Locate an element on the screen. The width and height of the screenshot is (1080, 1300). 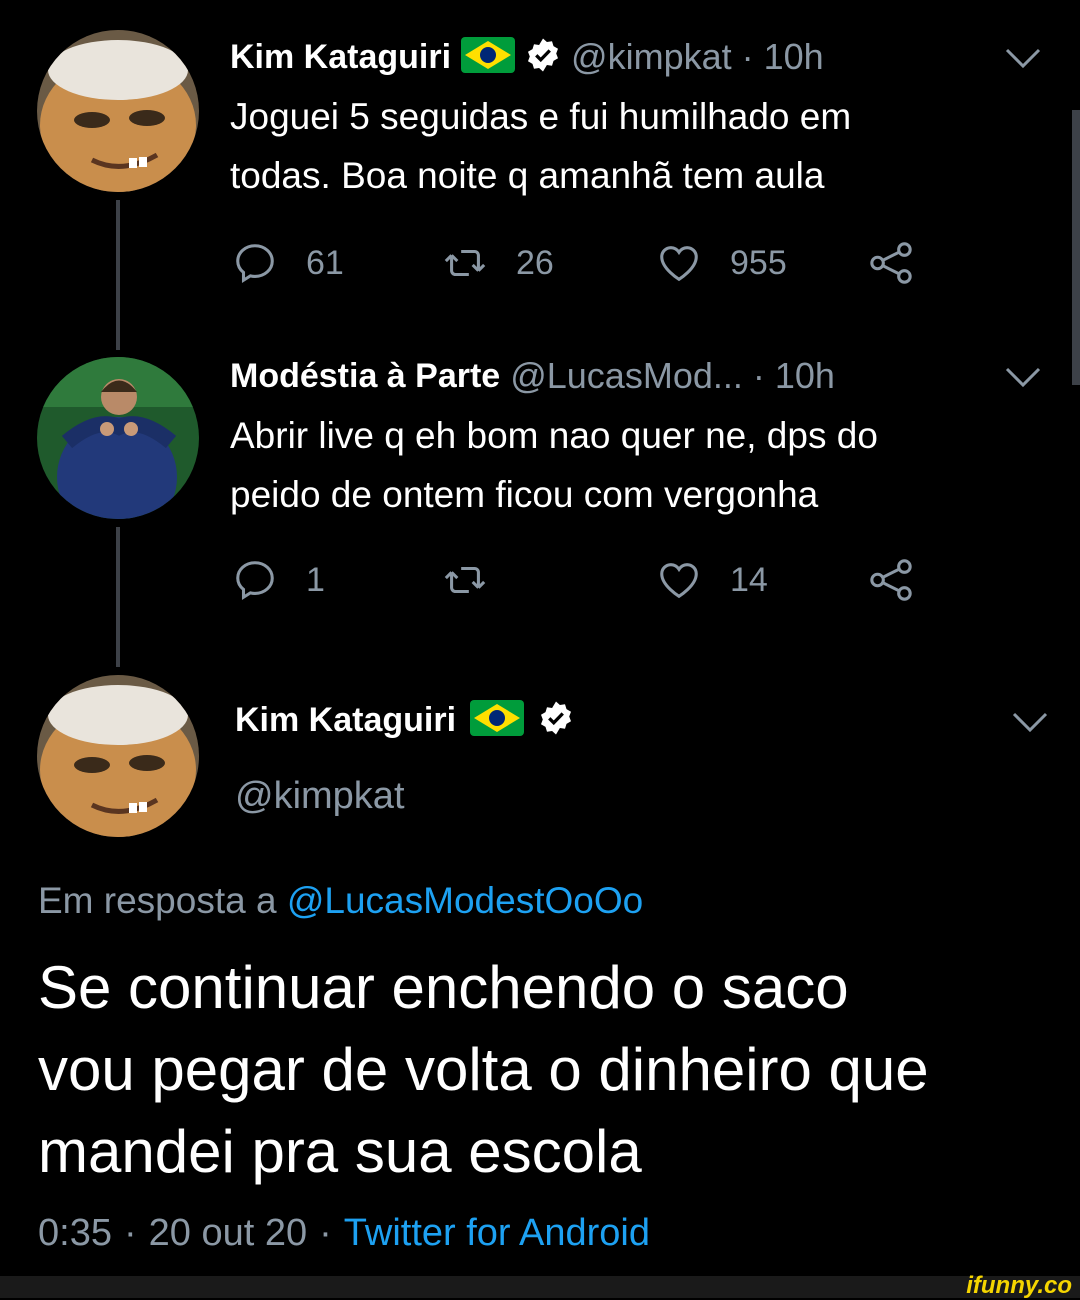
reply-button: 61 is located at coordinates (288, 263).